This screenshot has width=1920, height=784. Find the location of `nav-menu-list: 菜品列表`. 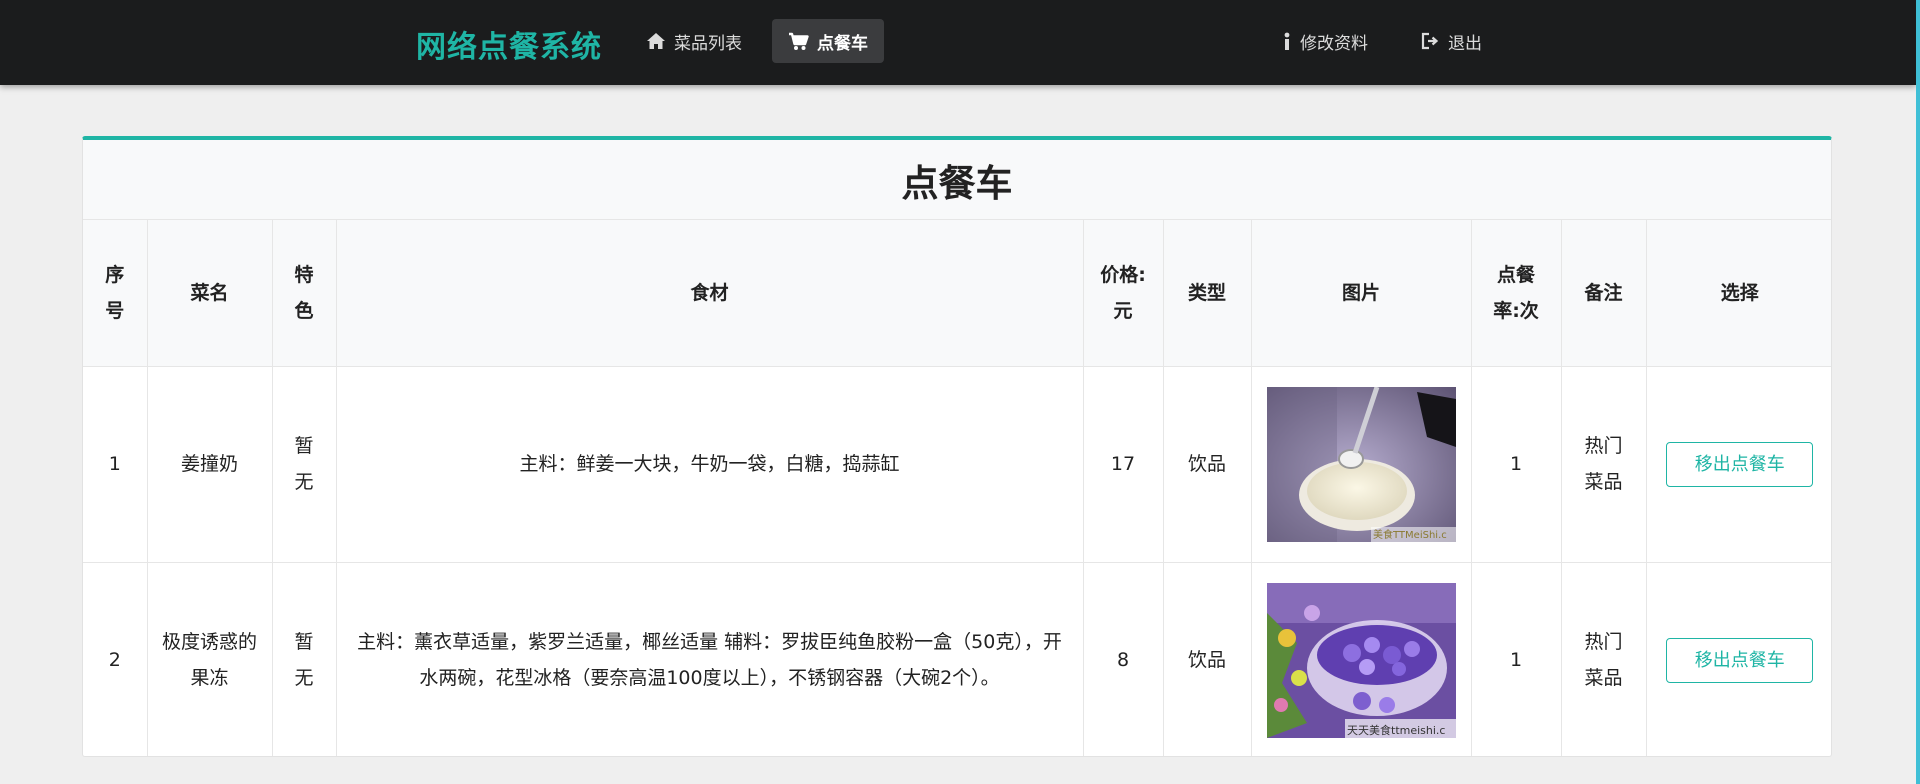

nav-menu-list: 菜品列表 is located at coordinates (694, 41).